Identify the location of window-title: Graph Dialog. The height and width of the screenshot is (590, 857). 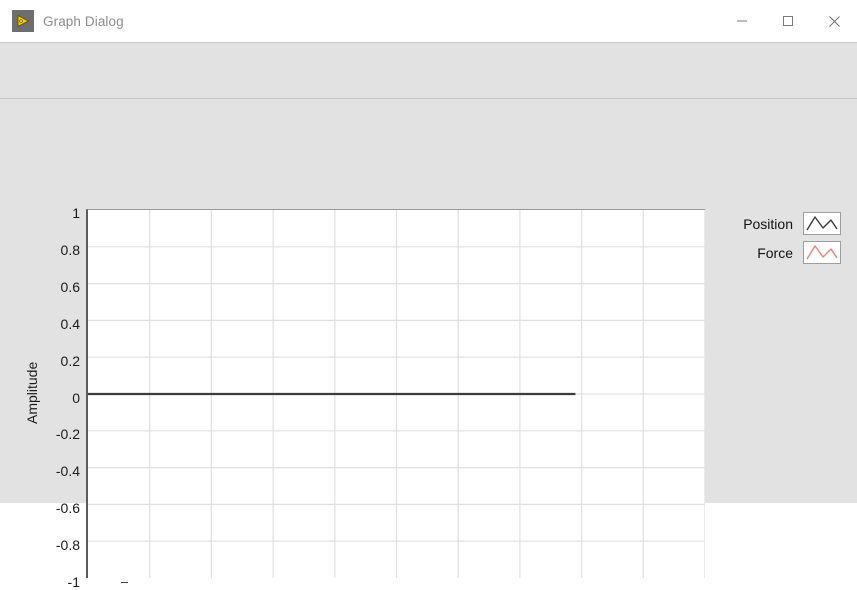
(83, 21).